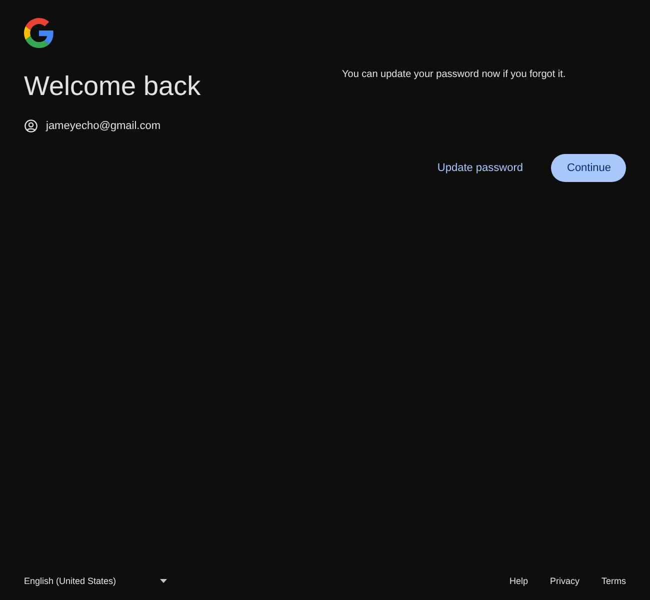 This screenshot has height=600, width=650. I want to click on continue-button: Continue, so click(588, 168).